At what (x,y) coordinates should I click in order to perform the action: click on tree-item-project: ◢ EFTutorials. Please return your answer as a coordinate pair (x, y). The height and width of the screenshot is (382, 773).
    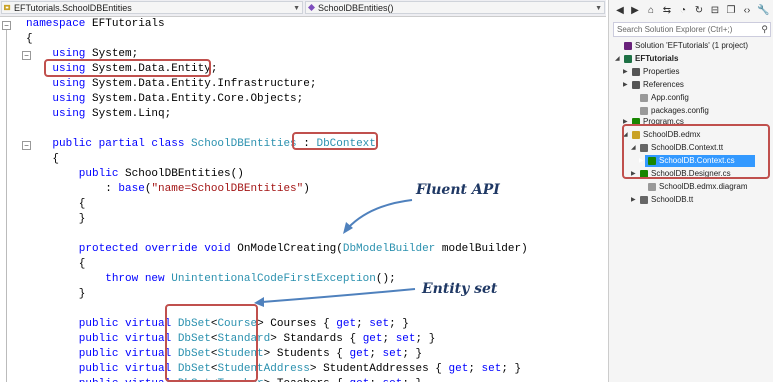
    Looking at the image, I should click on (689, 59).